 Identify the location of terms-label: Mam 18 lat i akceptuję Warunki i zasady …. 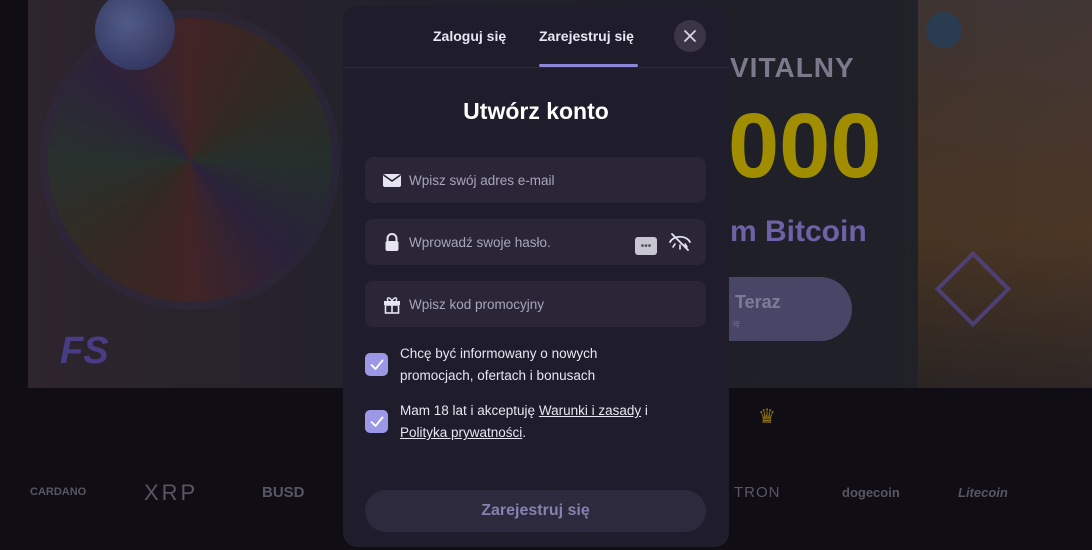
(552, 422).